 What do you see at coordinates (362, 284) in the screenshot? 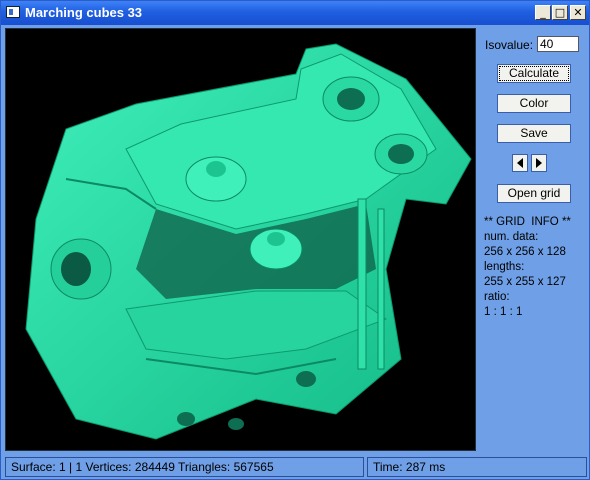
I see `surface-rod` at bounding box center [362, 284].